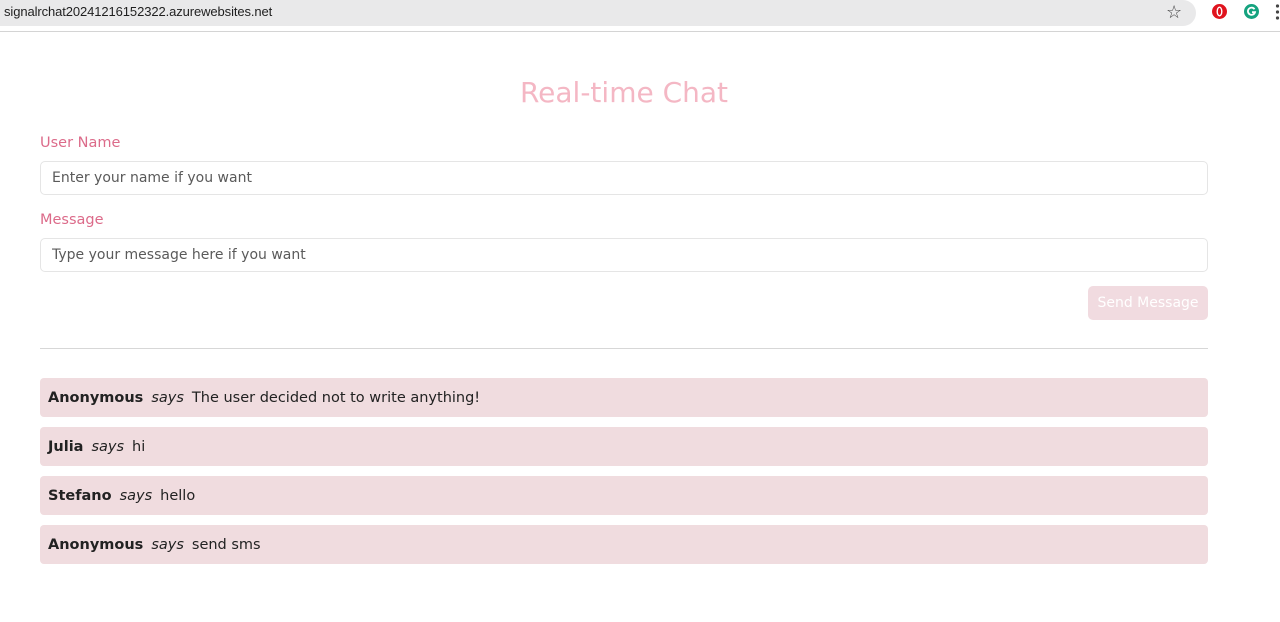  Describe the element at coordinates (1174, 12) in the screenshot. I see `star-icon: ☆` at that location.